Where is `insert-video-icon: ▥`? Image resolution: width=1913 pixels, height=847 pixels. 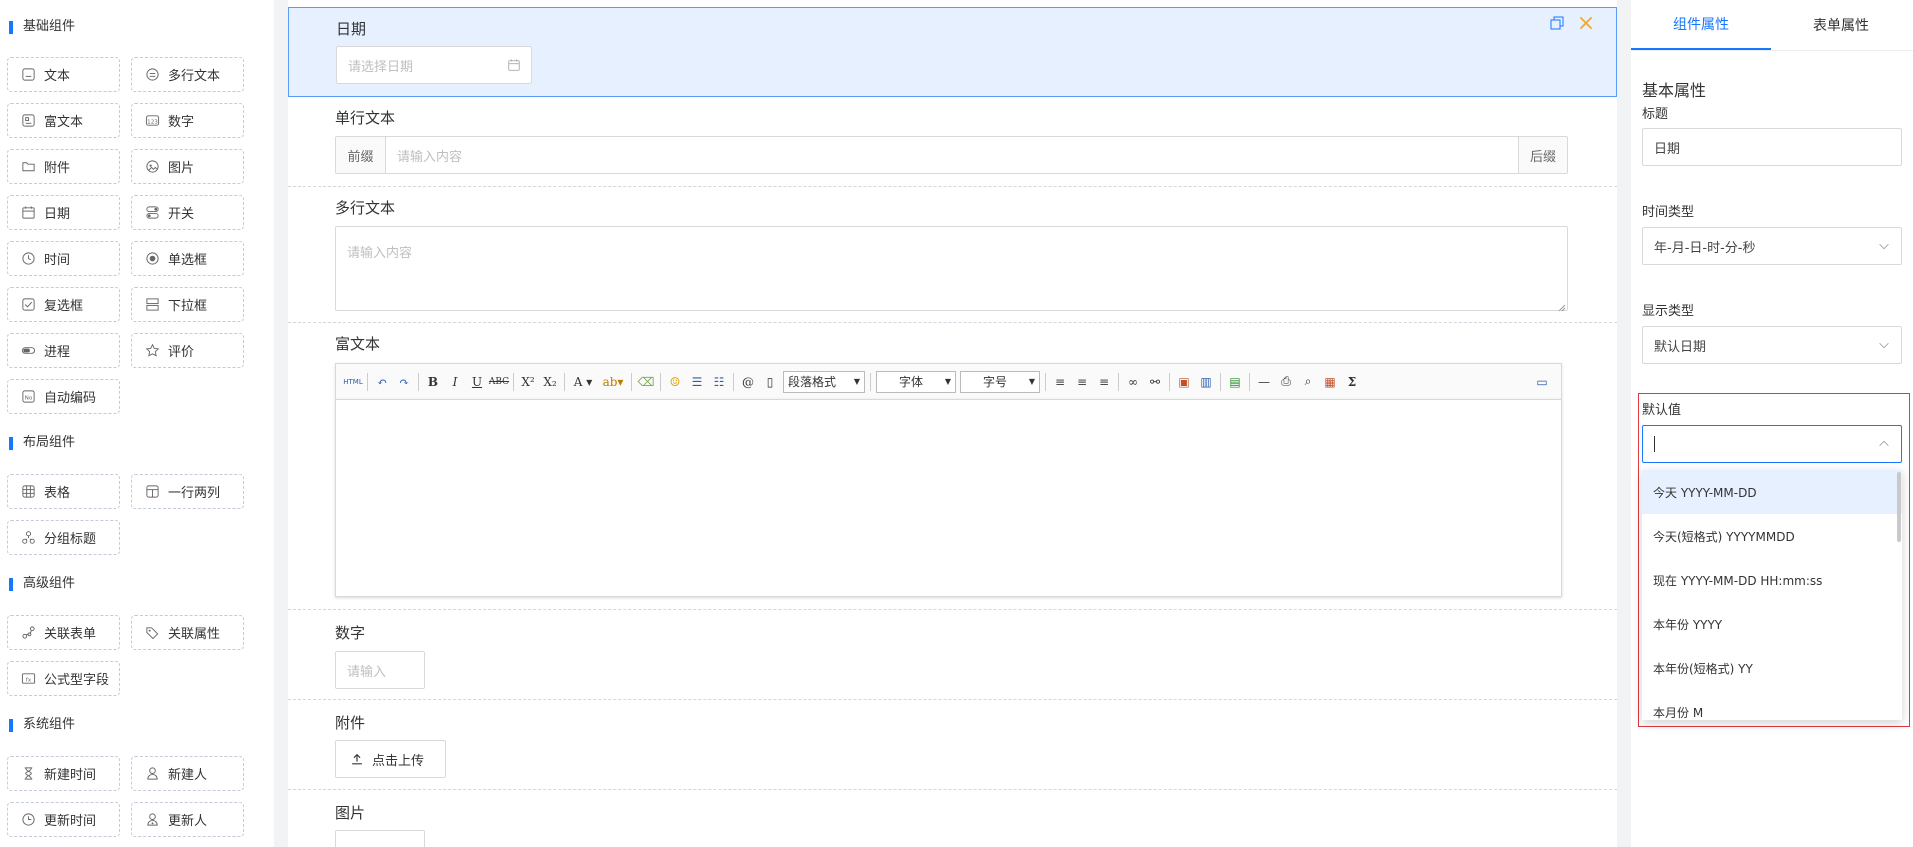
insert-video-icon: ▥ is located at coordinates (1206, 382).